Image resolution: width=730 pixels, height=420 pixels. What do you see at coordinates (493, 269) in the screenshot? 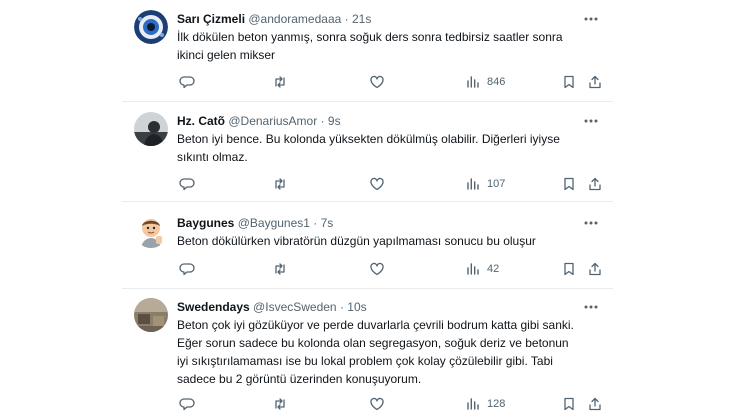
I see `views-count: 42` at bounding box center [493, 269].